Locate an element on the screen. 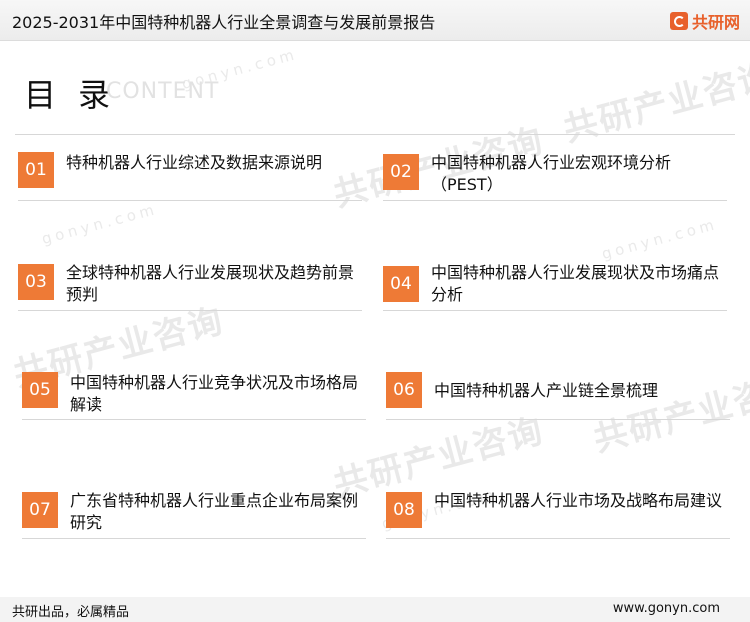 This screenshot has width=750, height=622. footer-bar: 共研出品，必属精品 www.gonyn.com is located at coordinates (375, 609).